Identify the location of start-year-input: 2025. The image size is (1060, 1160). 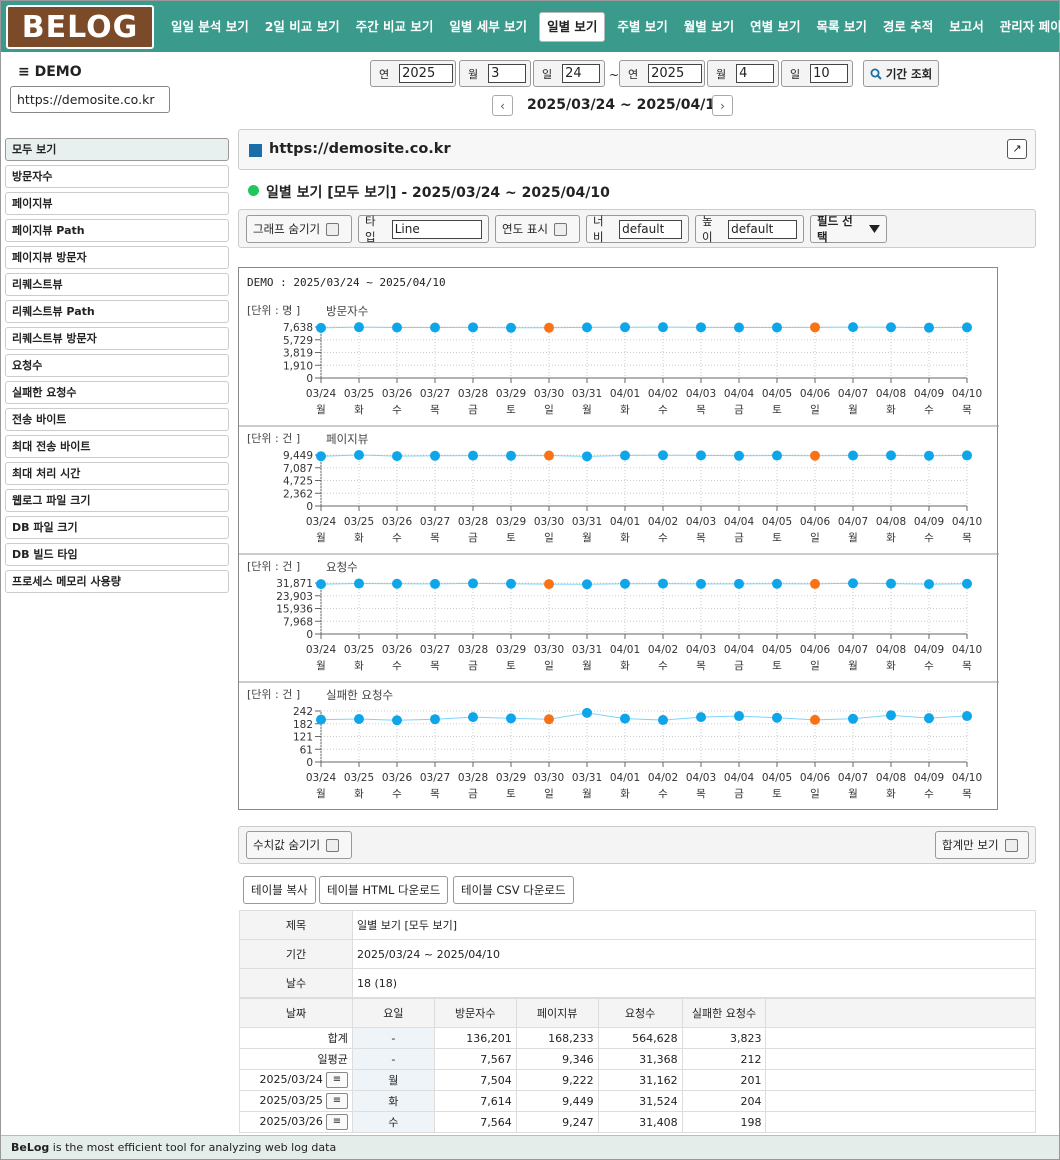
(426, 73).